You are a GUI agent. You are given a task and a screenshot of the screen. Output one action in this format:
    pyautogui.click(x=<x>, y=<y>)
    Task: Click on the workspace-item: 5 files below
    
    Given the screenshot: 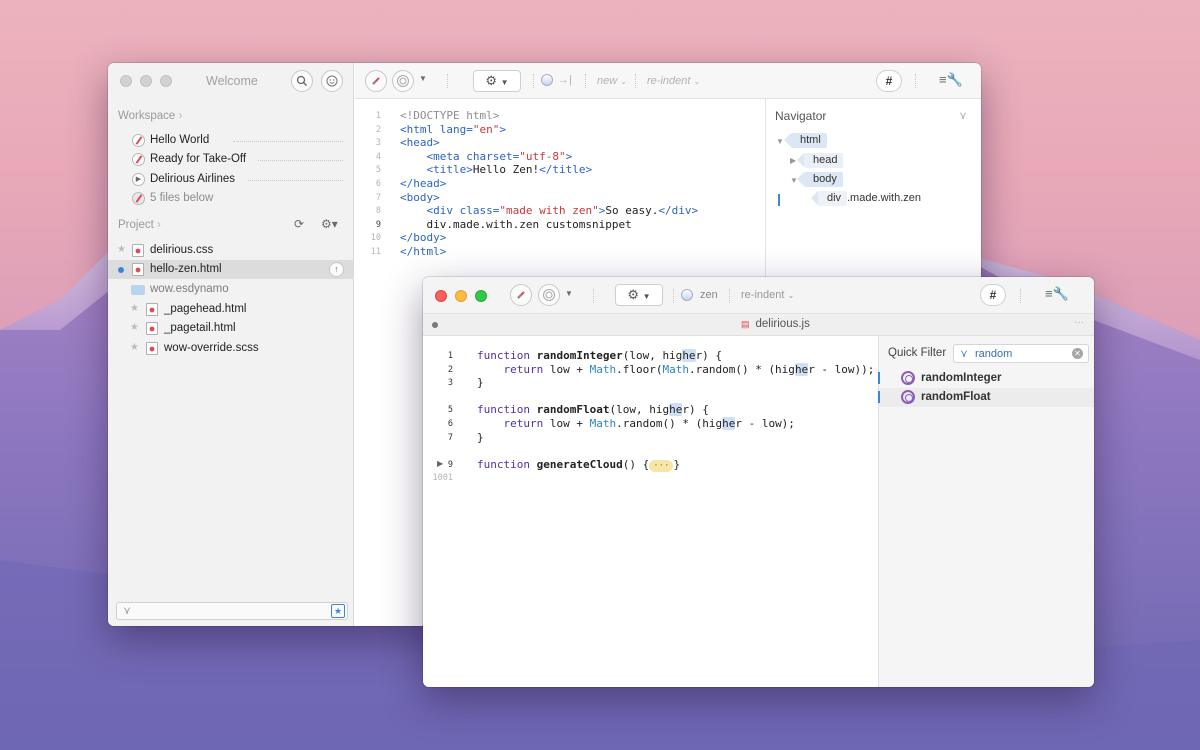 What is the action you would take?
    pyautogui.click(x=231, y=198)
    